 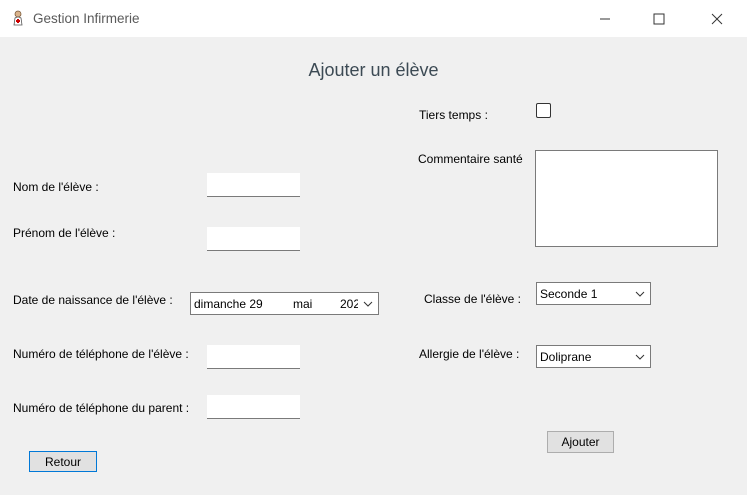 I want to click on date-day: dimanche 29, so click(x=228, y=303).